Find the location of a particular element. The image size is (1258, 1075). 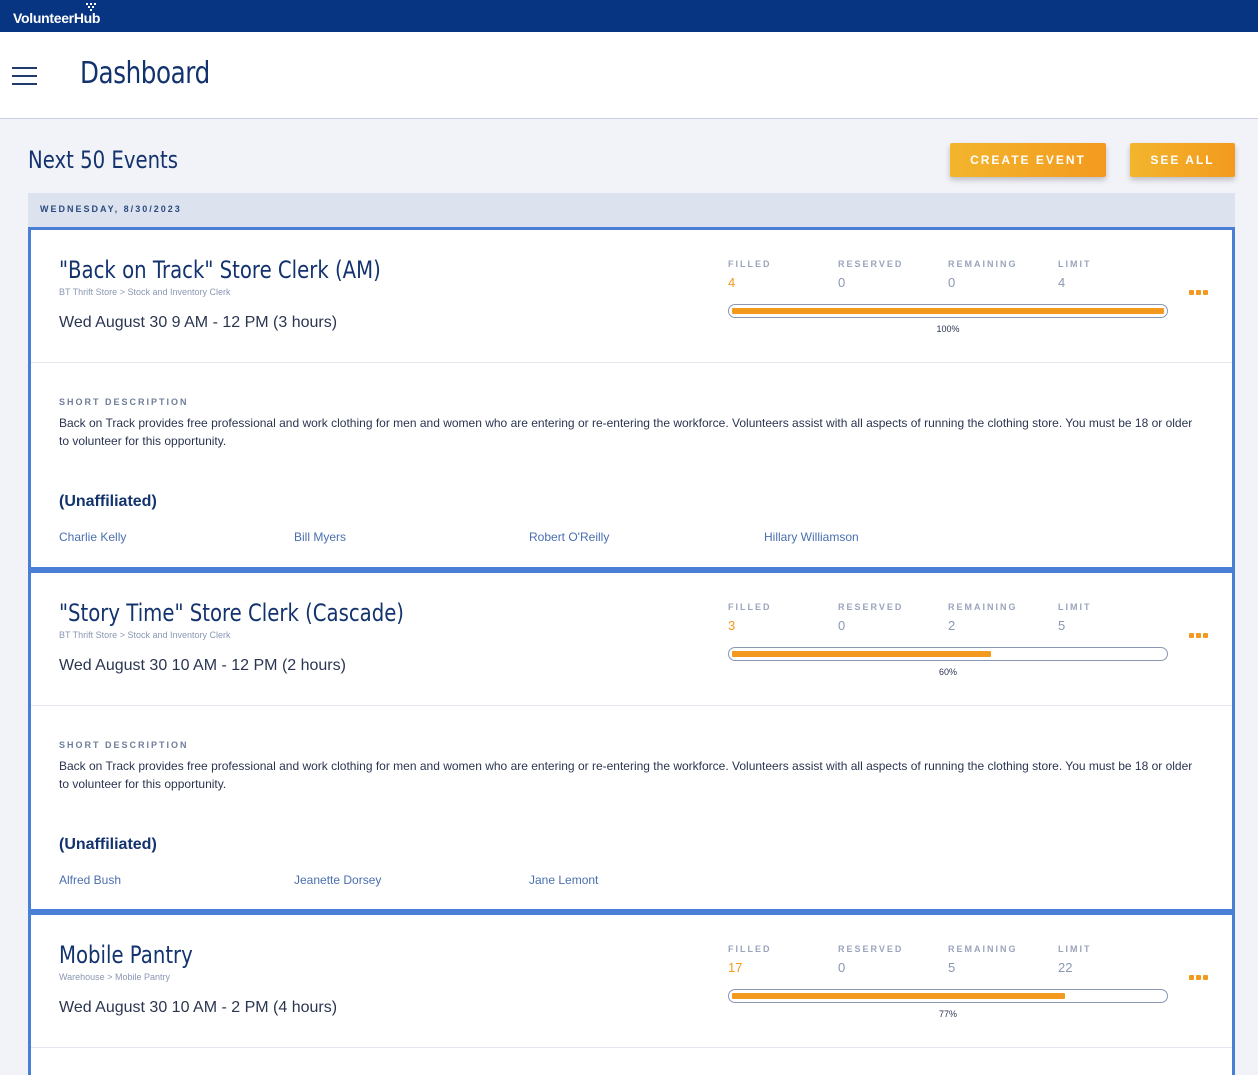

event-title: Mobile Pantry is located at coordinates (126, 955).